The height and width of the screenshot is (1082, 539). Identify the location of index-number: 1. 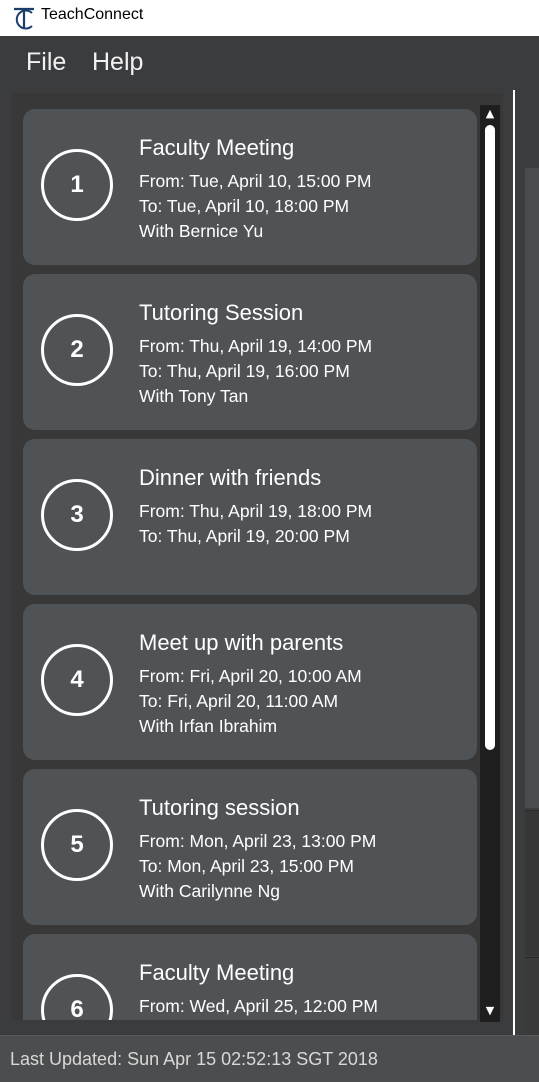
(77, 184).